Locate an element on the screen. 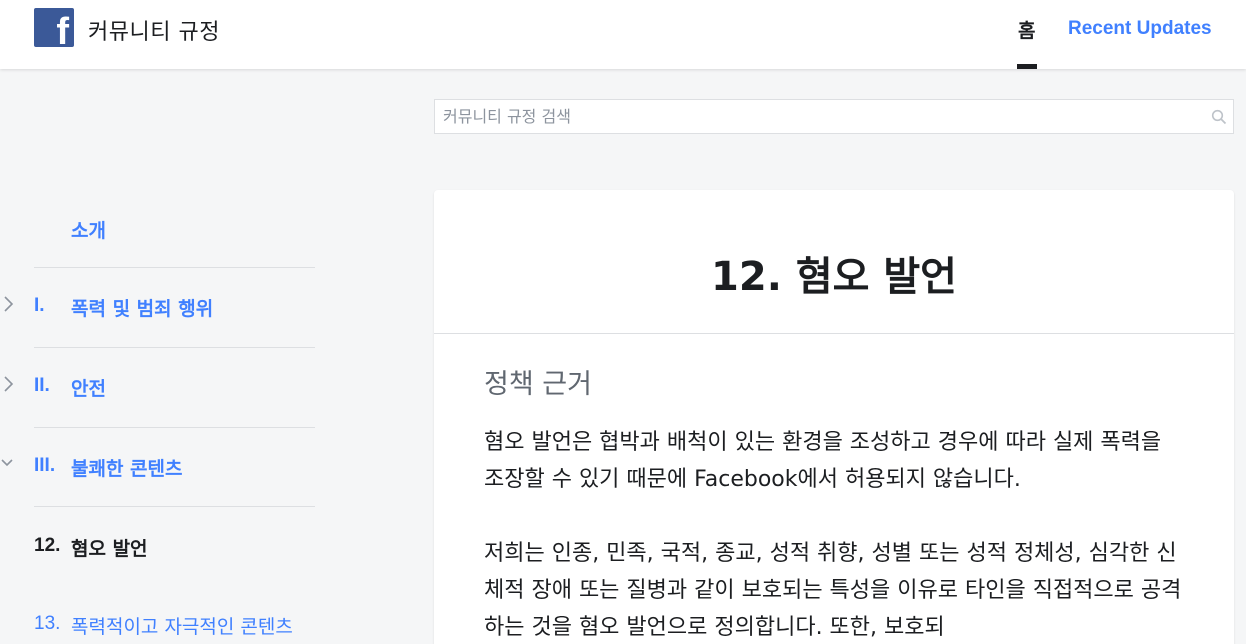  logo-letter: f is located at coordinates (62, 29).